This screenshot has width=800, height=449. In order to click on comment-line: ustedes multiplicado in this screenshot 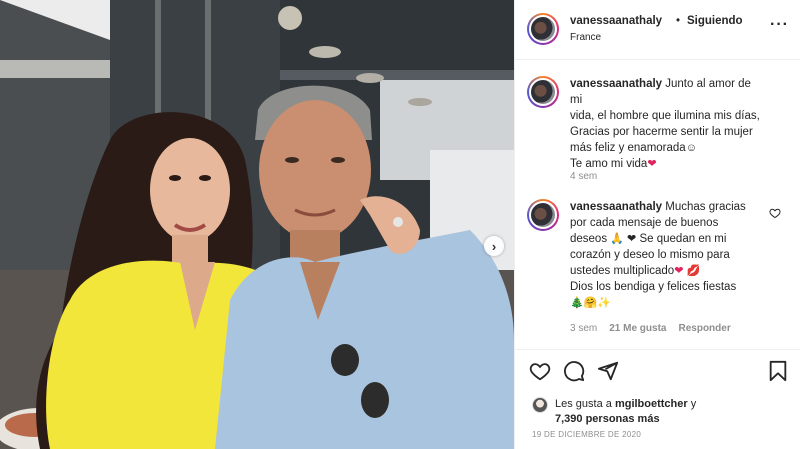, I will do `click(622, 271)`.